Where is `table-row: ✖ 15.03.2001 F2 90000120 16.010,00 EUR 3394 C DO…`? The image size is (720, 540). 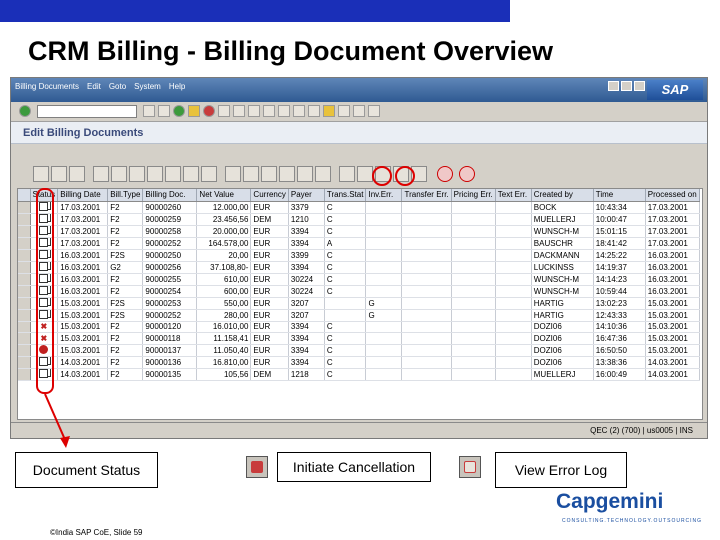 table-row: ✖ 15.03.2001 F2 90000120 16.010,00 EUR 3394 C DO… is located at coordinates (359, 327).